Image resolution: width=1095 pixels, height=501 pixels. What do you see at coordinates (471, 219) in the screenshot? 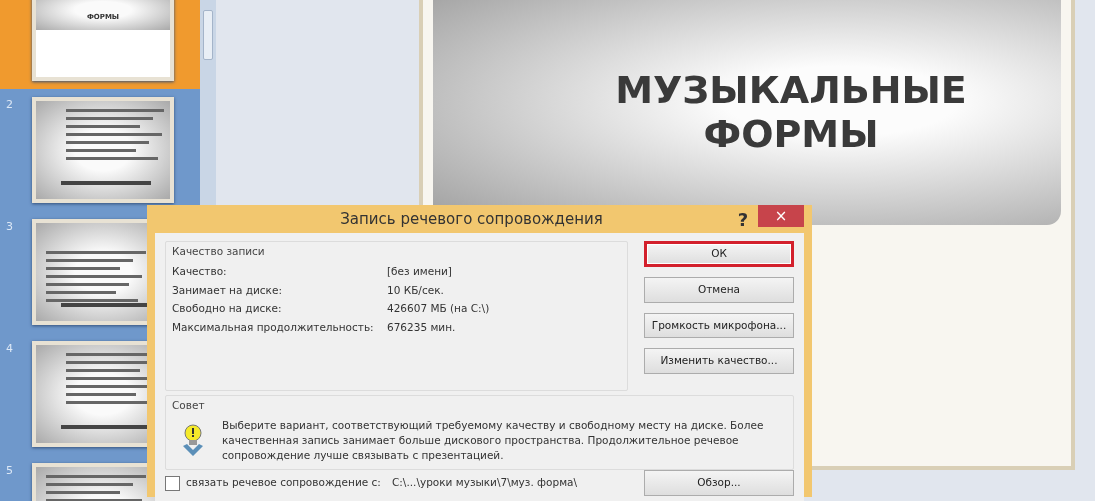
I see `dialog-title: Запись речевого сопровождения` at bounding box center [471, 219].